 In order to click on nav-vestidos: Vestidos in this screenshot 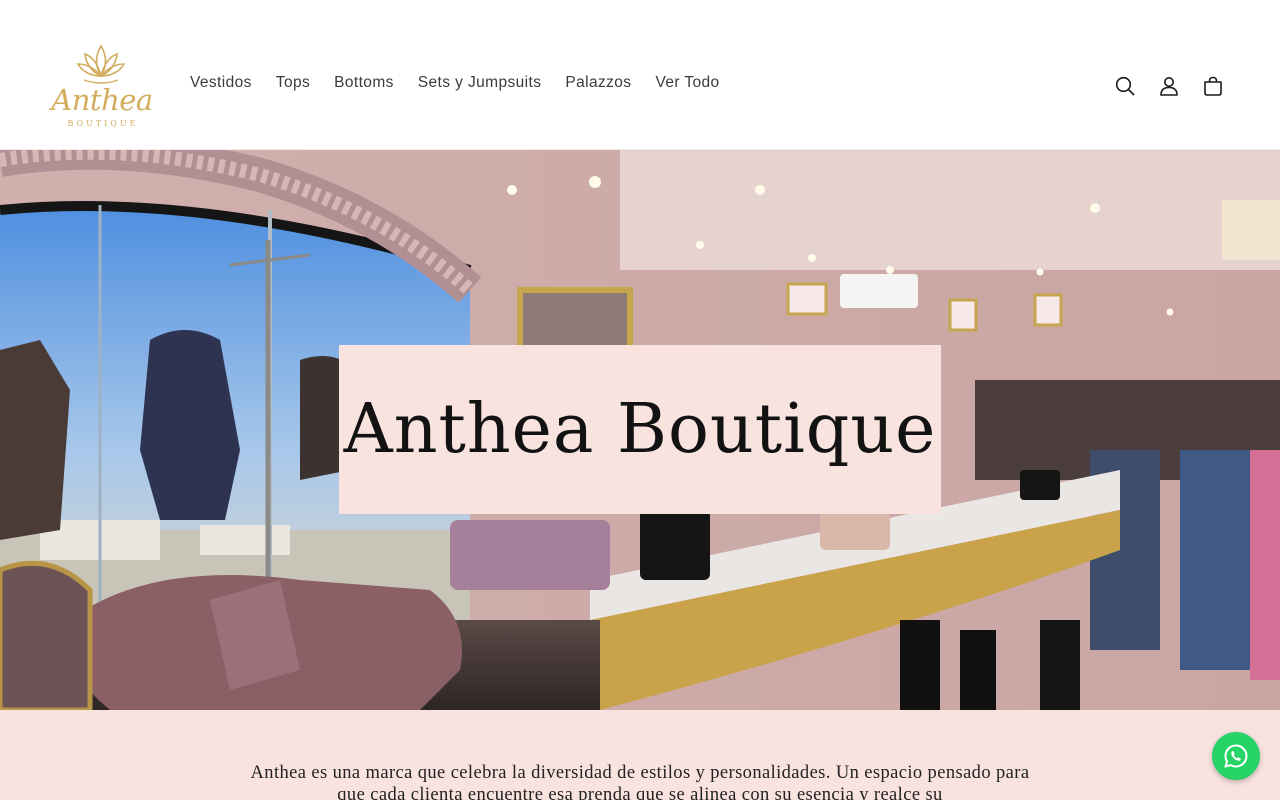, I will do `click(221, 83)`.